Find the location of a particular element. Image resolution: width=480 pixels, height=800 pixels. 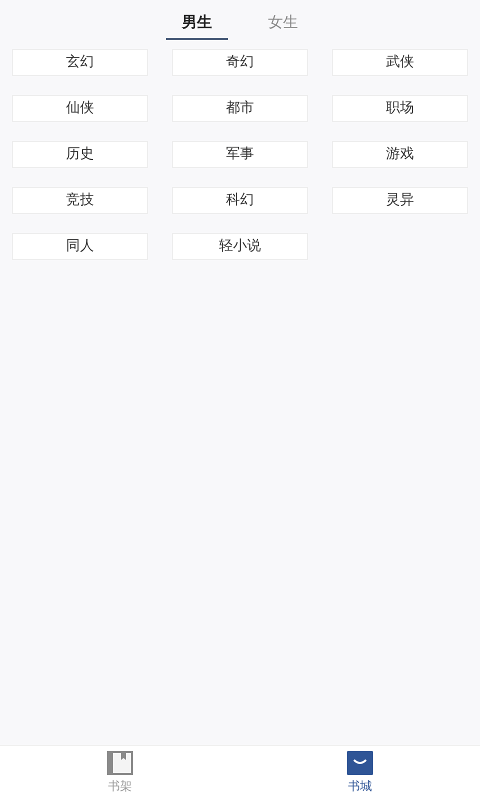

genre-button: 玄幻 is located at coordinates (80, 62).